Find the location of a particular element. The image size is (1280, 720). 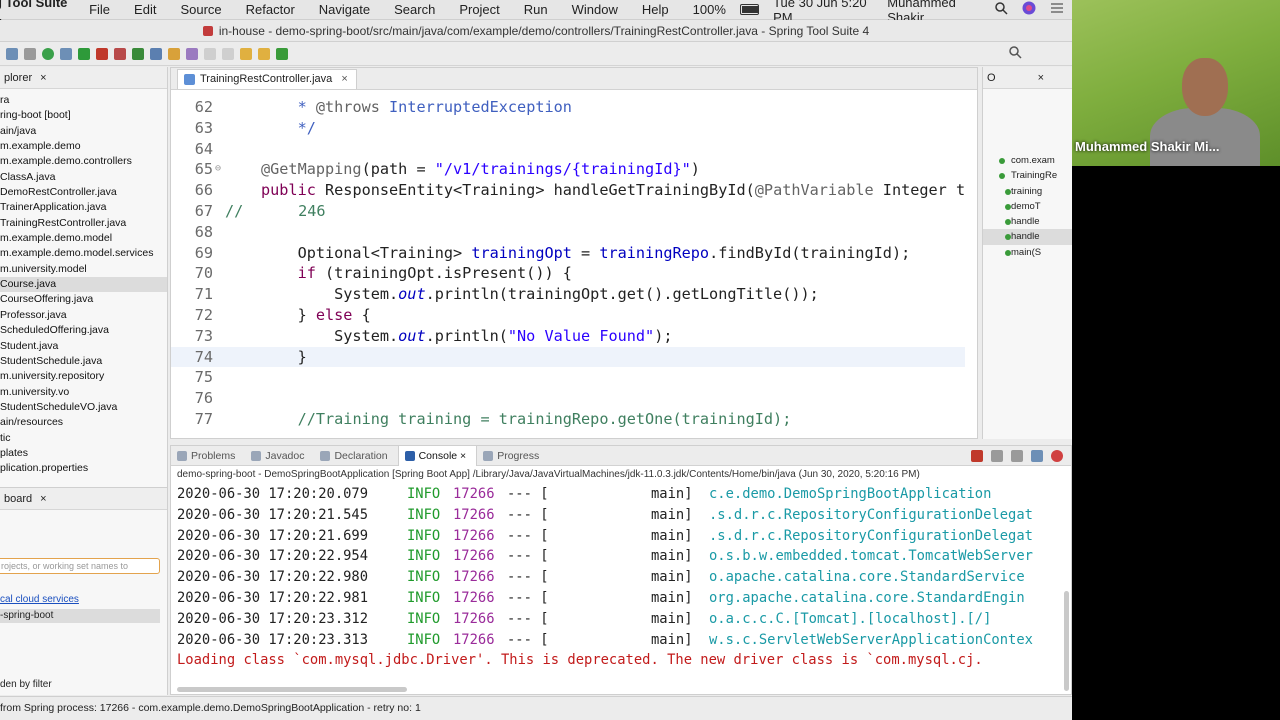

code-line: 64 is located at coordinates (574, 149).